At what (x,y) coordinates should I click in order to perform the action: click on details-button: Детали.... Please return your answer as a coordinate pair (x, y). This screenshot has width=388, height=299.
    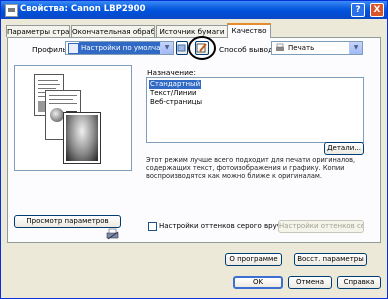
    Looking at the image, I should click on (344, 148).